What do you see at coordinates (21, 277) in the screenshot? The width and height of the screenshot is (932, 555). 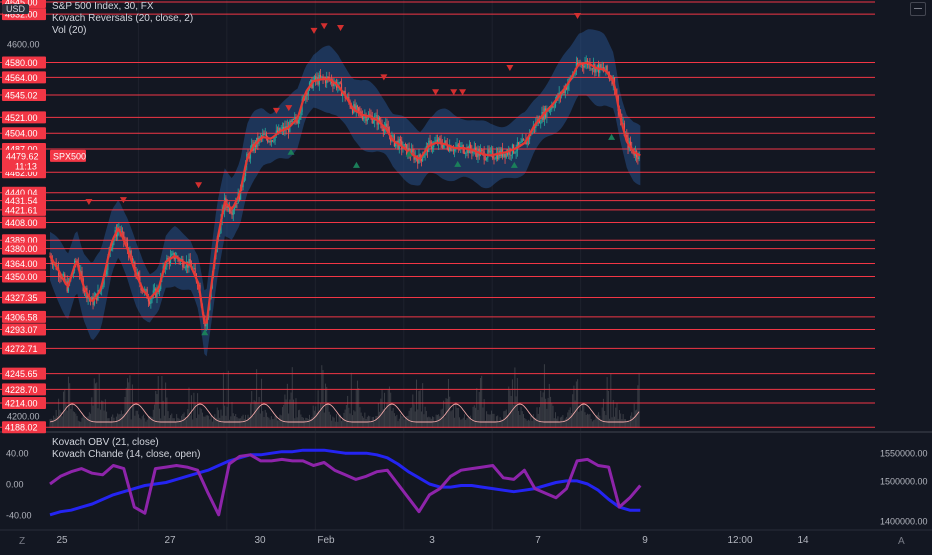 I see `level-label: 4350.00` at bounding box center [21, 277].